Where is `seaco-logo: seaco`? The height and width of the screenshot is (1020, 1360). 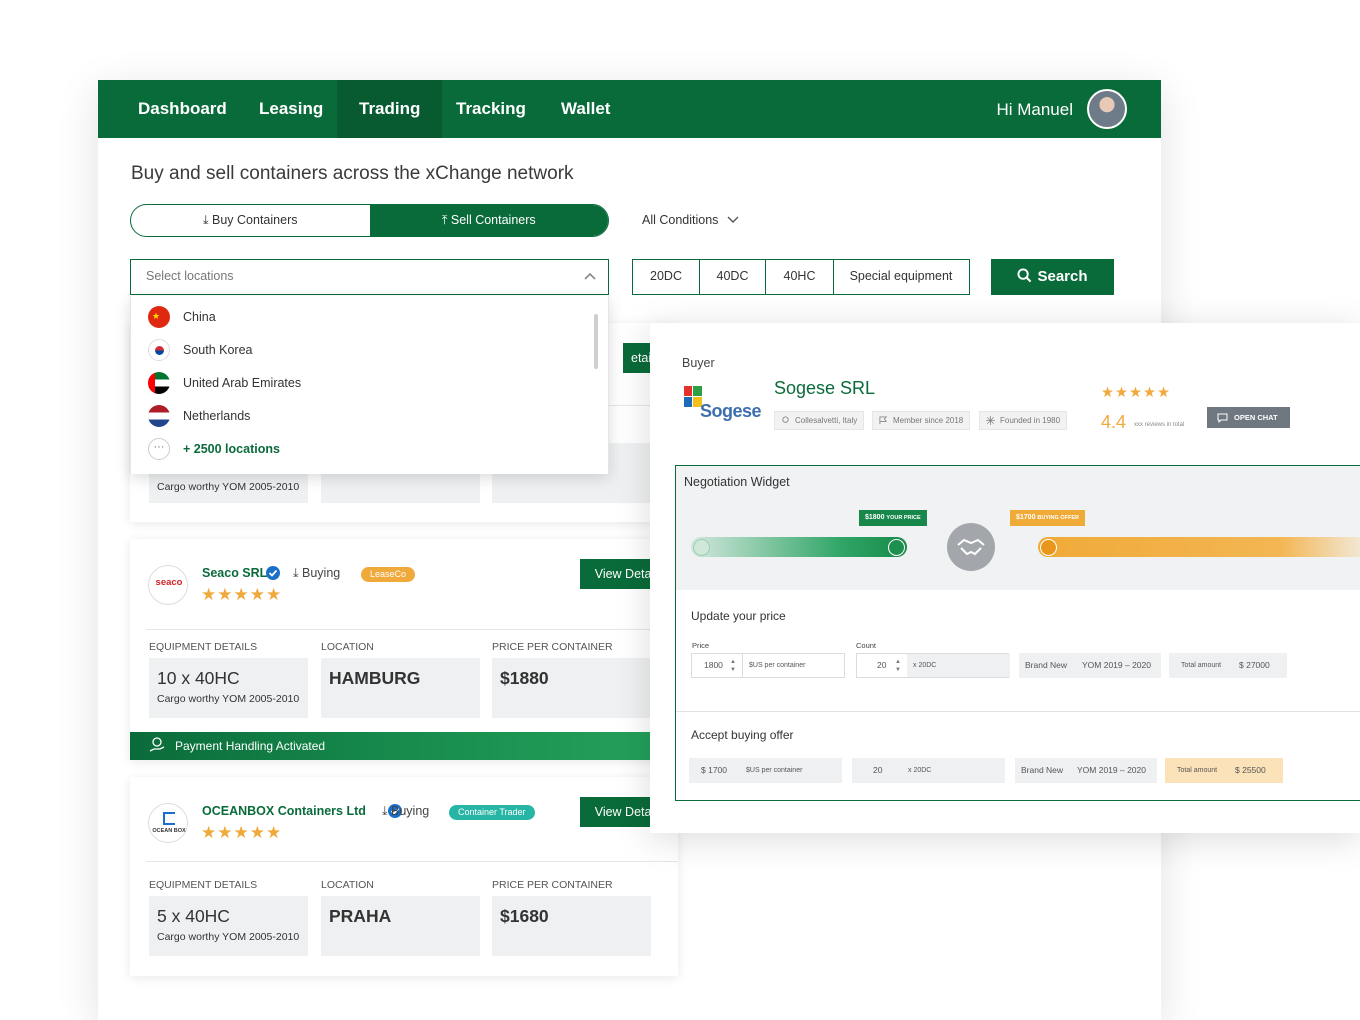 seaco-logo: seaco is located at coordinates (168, 585).